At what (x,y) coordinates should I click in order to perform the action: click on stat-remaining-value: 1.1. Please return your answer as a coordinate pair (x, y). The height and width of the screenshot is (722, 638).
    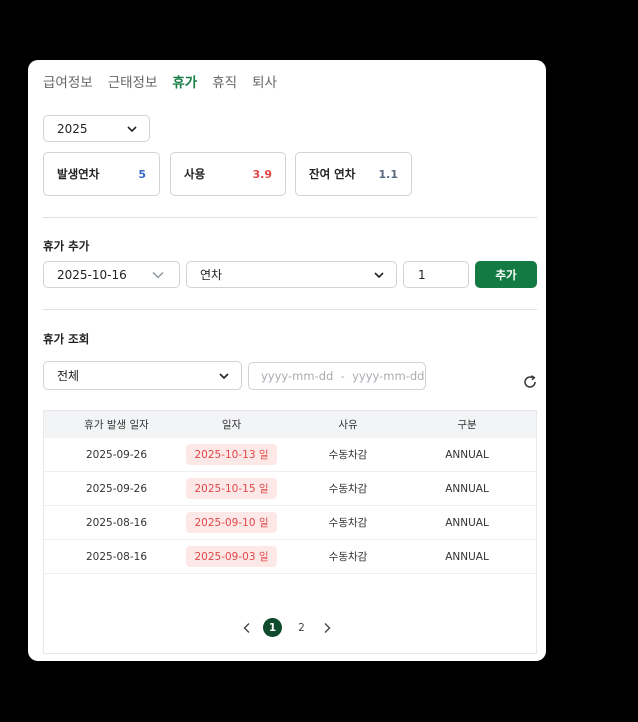
    Looking at the image, I should click on (388, 174).